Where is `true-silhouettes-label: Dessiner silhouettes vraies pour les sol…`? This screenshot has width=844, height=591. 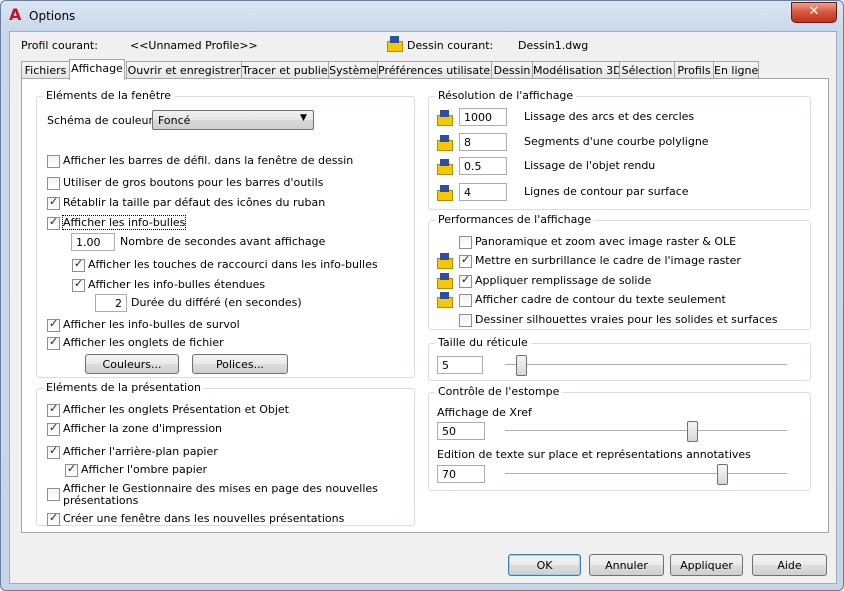 true-silhouettes-label: Dessiner silhouettes vraies pour les sol… is located at coordinates (626, 319).